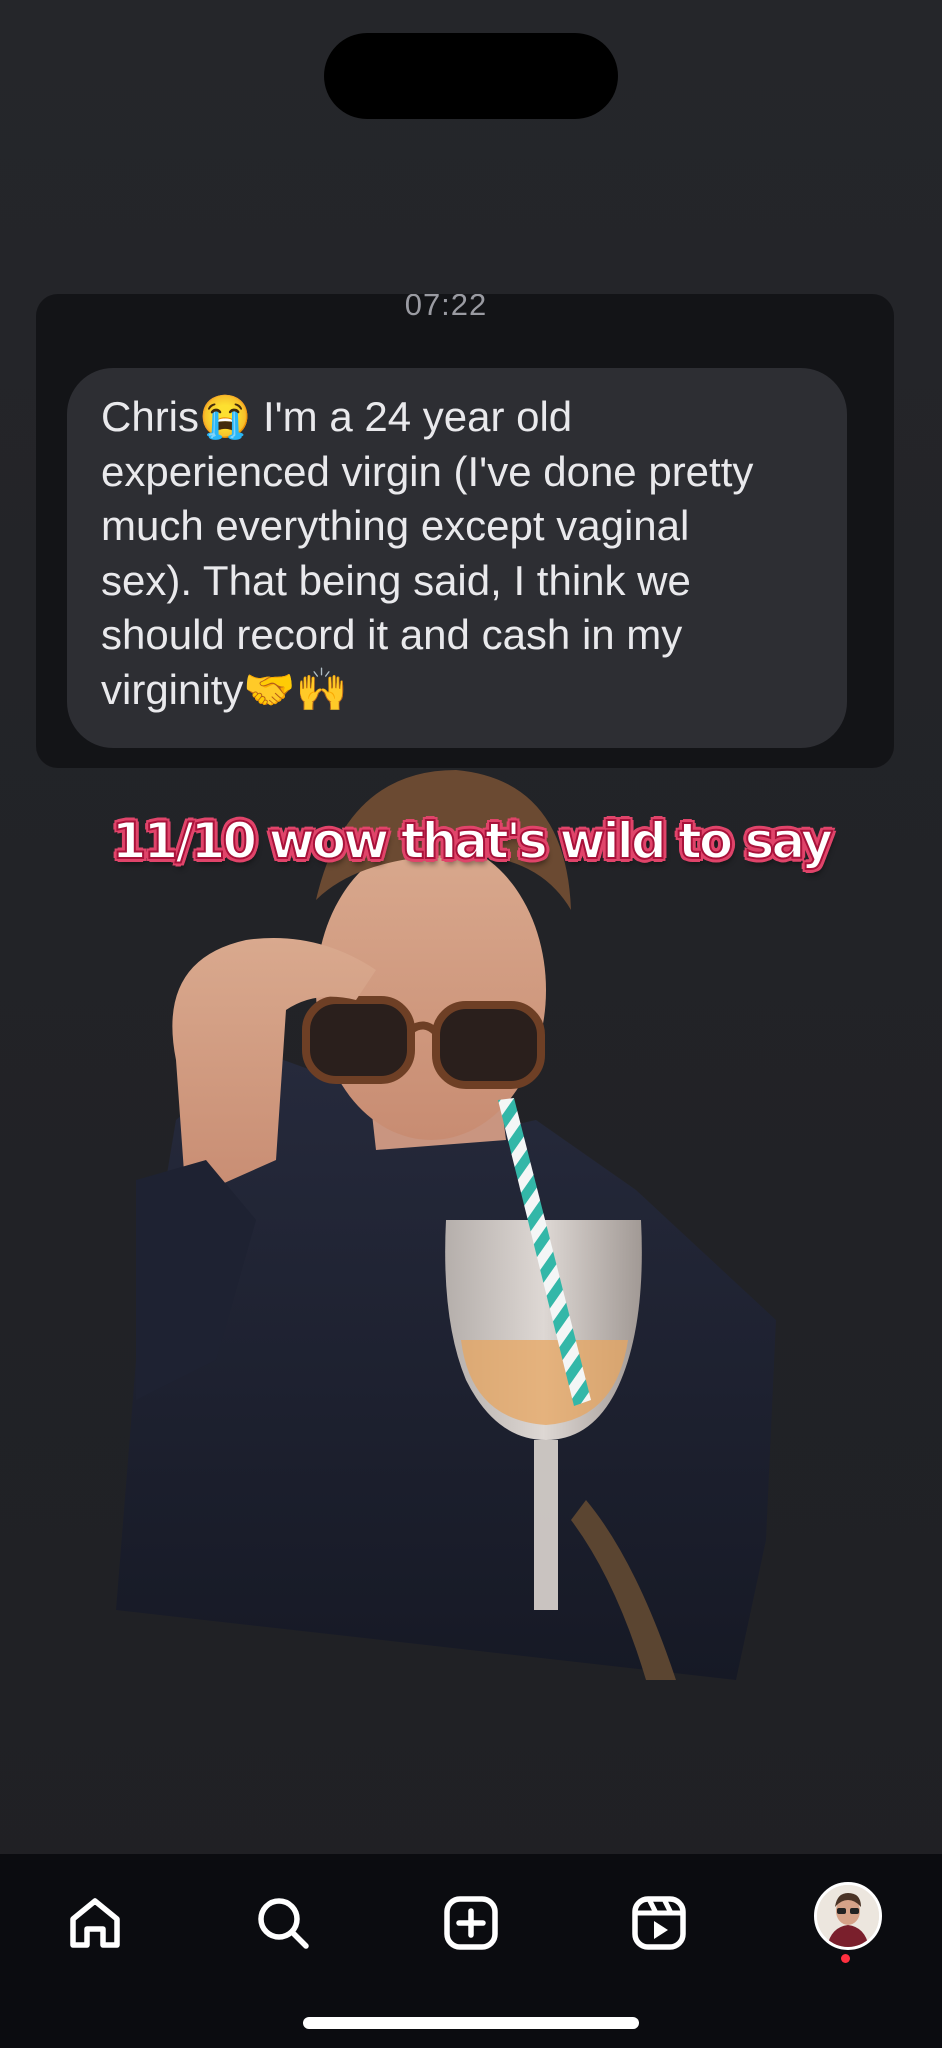  I want to click on message-timestamp: 07:22, so click(446, 308).